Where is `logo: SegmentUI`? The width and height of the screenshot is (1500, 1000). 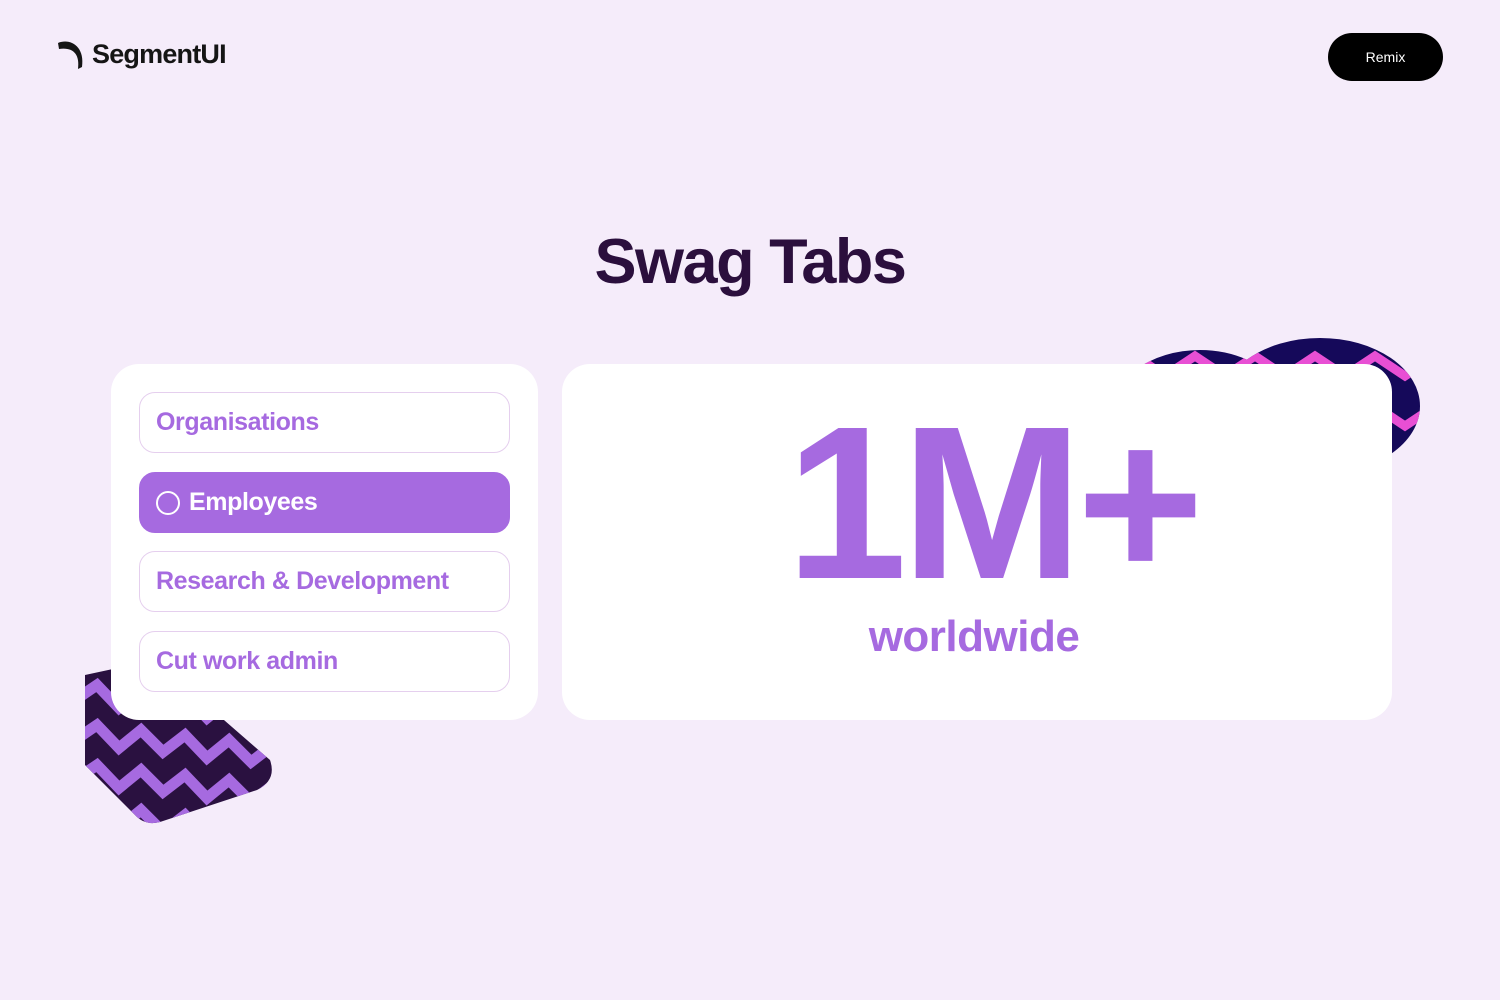 logo: SegmentUI is located at coordinates (141, 54).